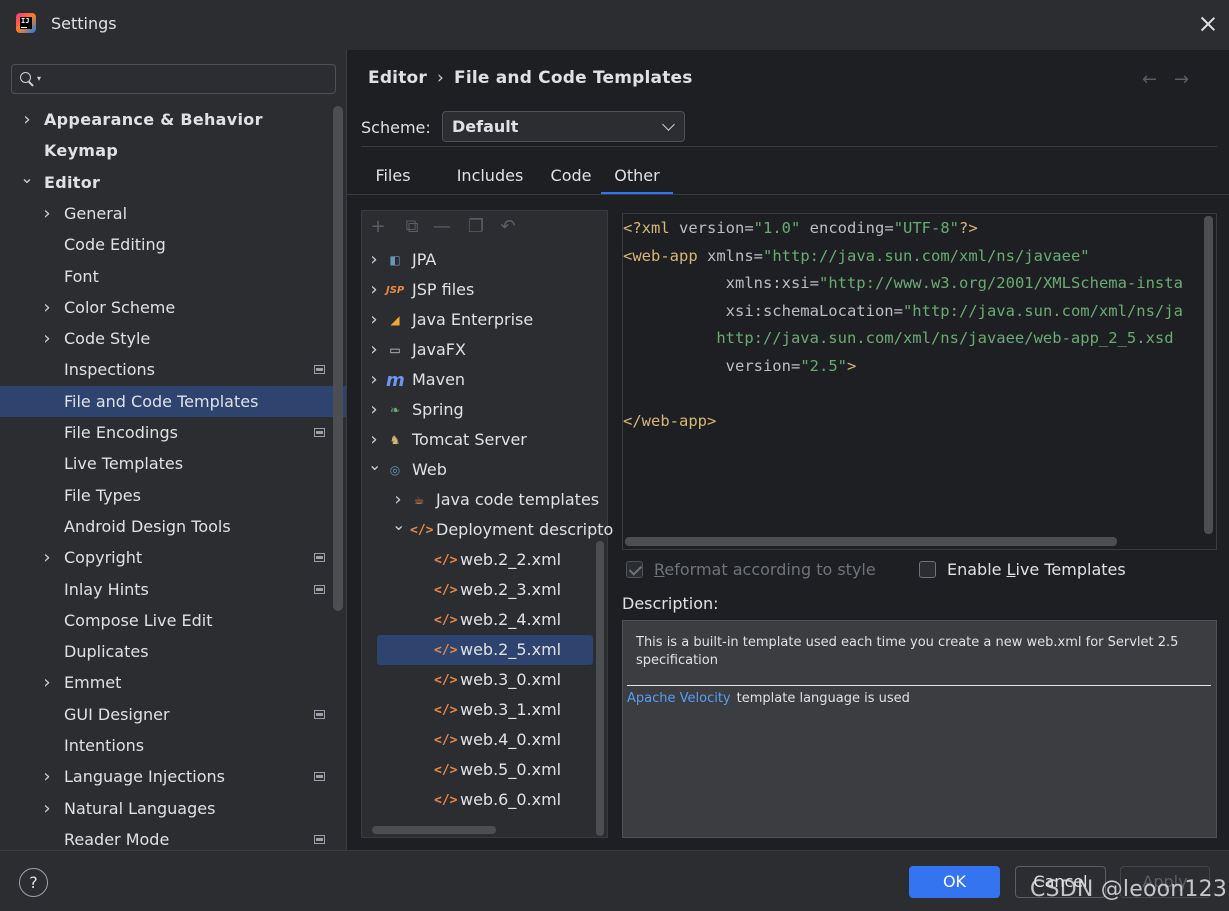 This screenshot has width=1229, height=911. I want to click on tree-item-javafx: › ▭ JavaFX, so click(482, 350).